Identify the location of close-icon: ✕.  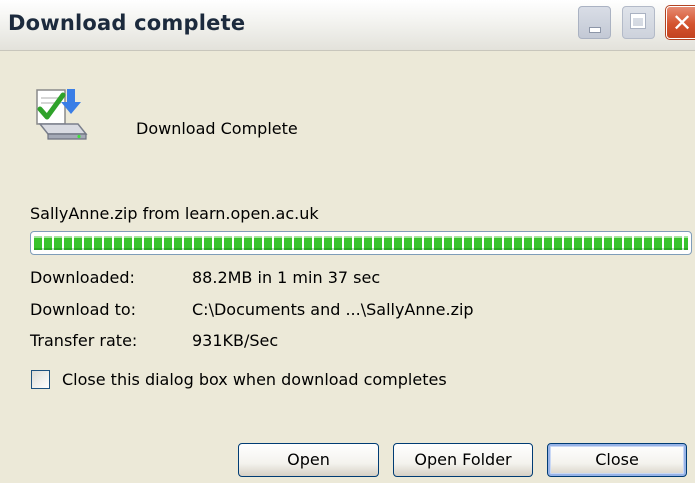
(682, 23).